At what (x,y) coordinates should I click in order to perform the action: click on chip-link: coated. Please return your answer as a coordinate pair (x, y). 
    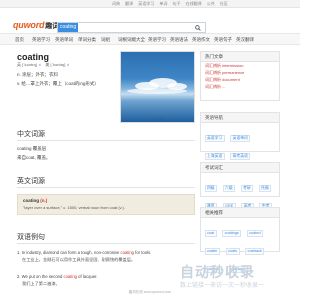
    Looking at the image, I should click on (255, 233).